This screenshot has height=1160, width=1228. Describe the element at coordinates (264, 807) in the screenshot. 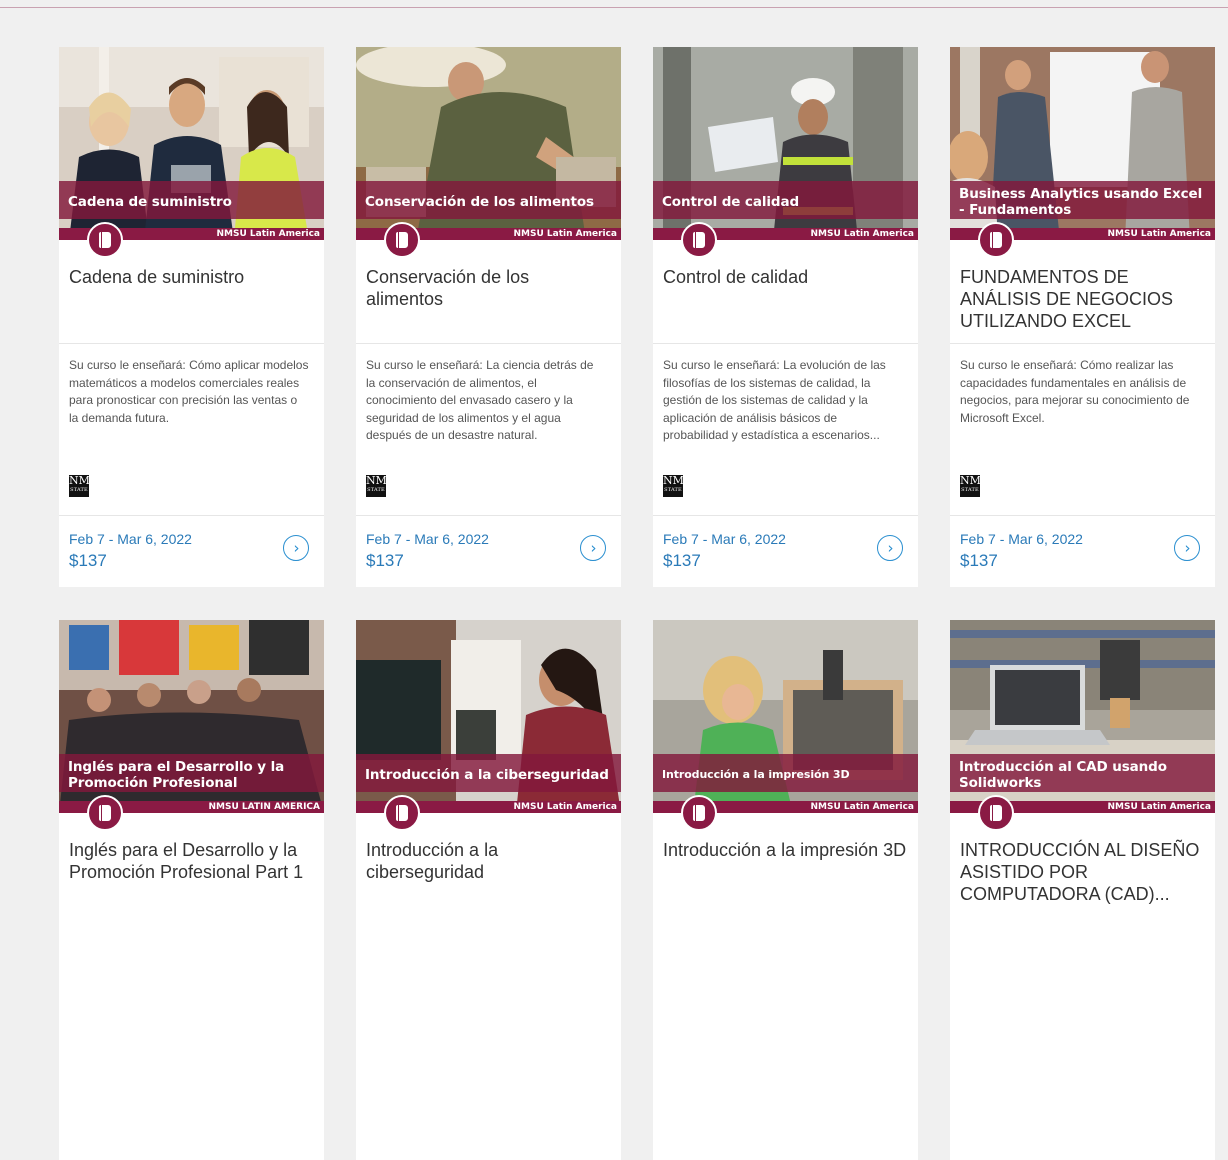

I see `provider-label: NMSU LATIN AMERICA` at that location.